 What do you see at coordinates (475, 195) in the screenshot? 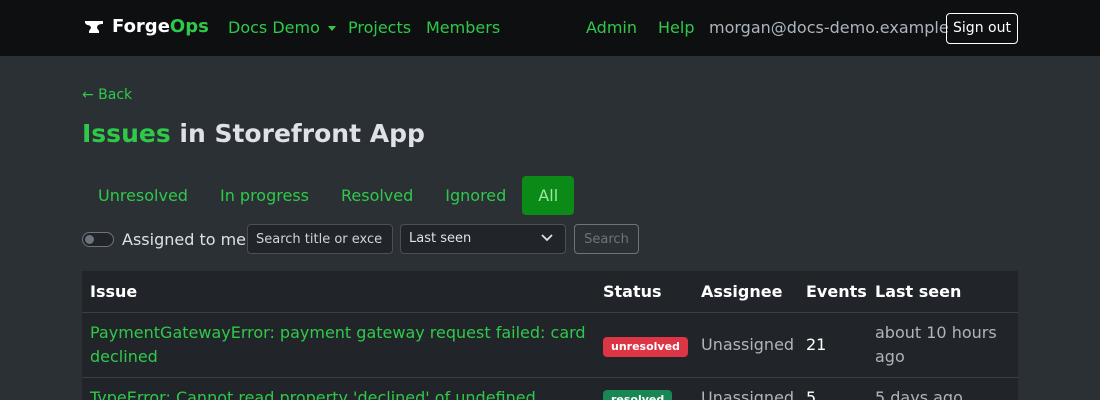
I see `tab-ignored: Ignored` at bounding box center [475, 195].